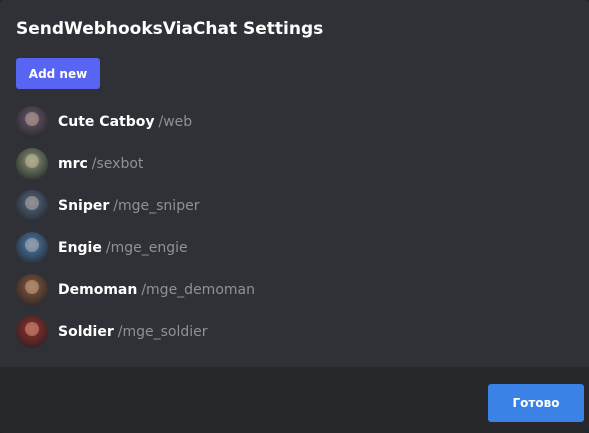  What do you see at coordinates (536, 403) in the screenshot?
I see `done-button: Готово` at bounding box center [536, 403].